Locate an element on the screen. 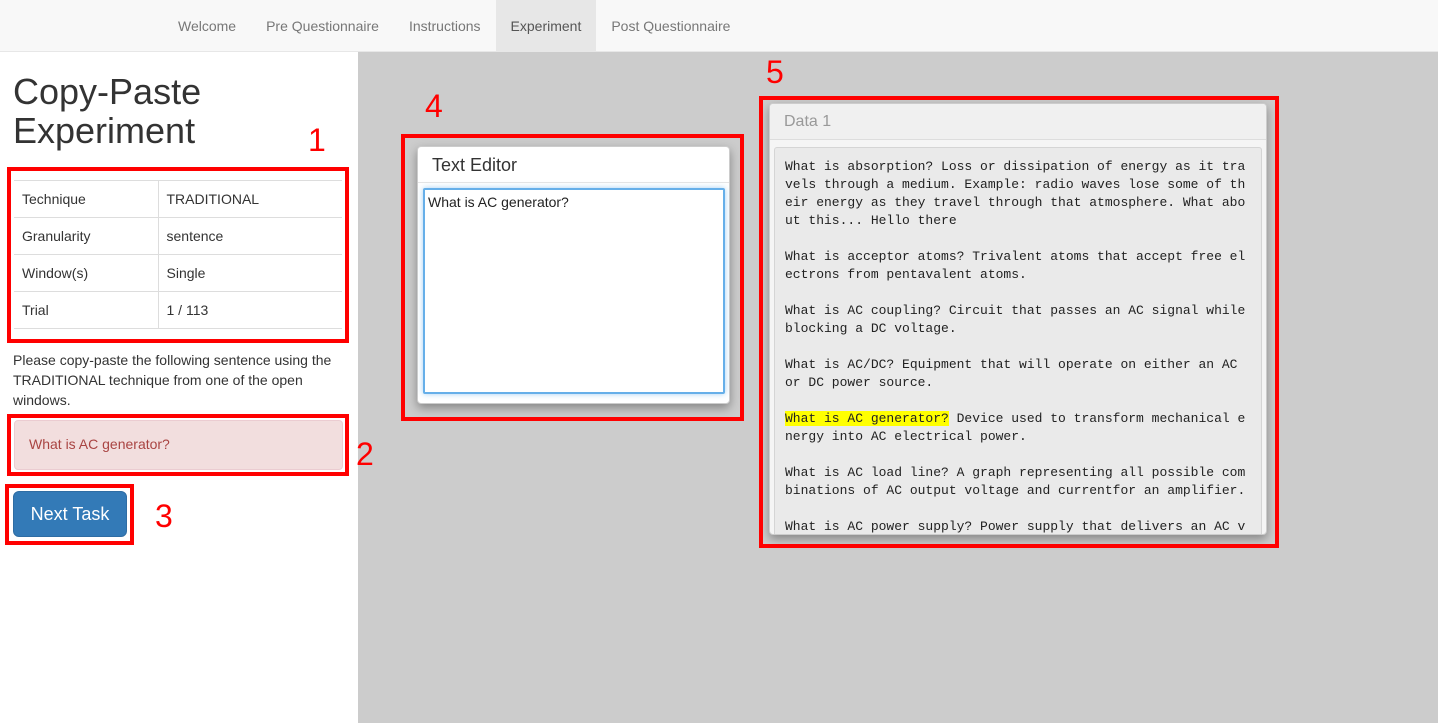 The image size is (1438, 723). tab-pre-questionnaire: Pre Questionnaire is located at coordinates (322, 25).